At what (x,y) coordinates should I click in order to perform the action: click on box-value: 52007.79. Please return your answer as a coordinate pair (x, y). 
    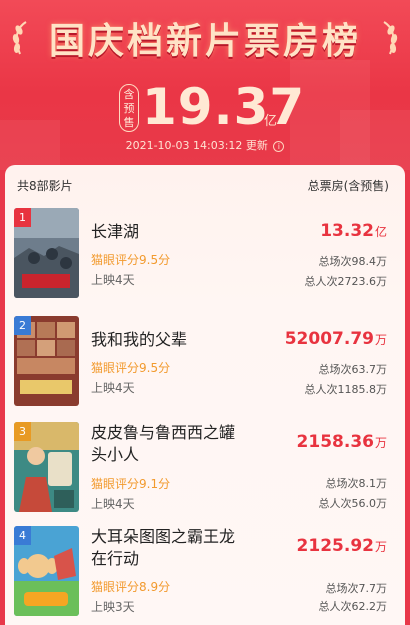
    Looking at the image, I should click on (329, 339).